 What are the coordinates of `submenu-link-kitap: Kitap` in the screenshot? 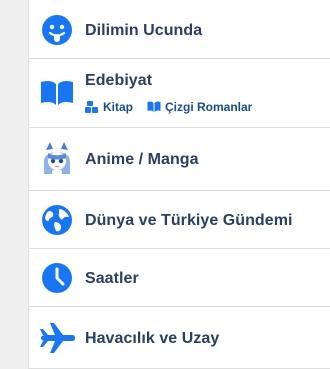 It's located at (109, 107).